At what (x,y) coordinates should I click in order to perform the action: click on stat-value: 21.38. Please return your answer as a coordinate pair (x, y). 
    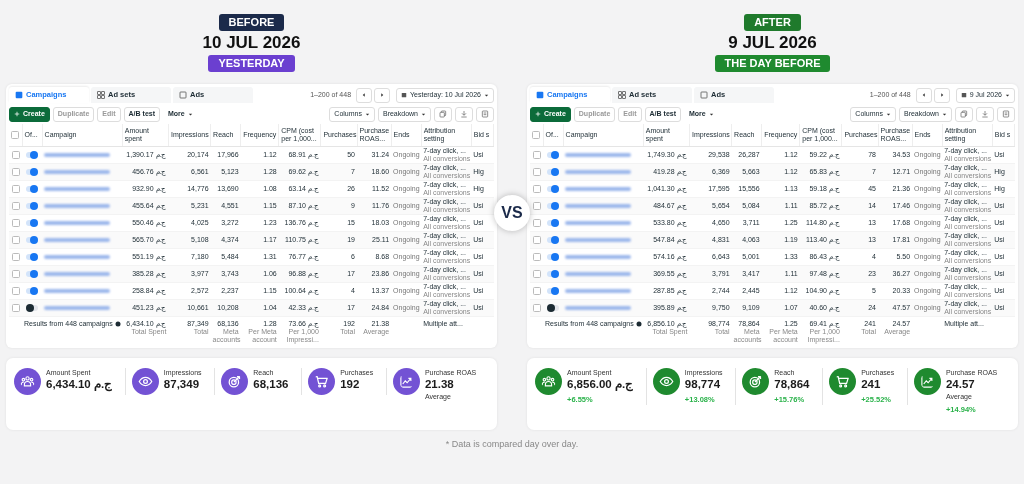
    Looking at the image, I should click on (439, 384).